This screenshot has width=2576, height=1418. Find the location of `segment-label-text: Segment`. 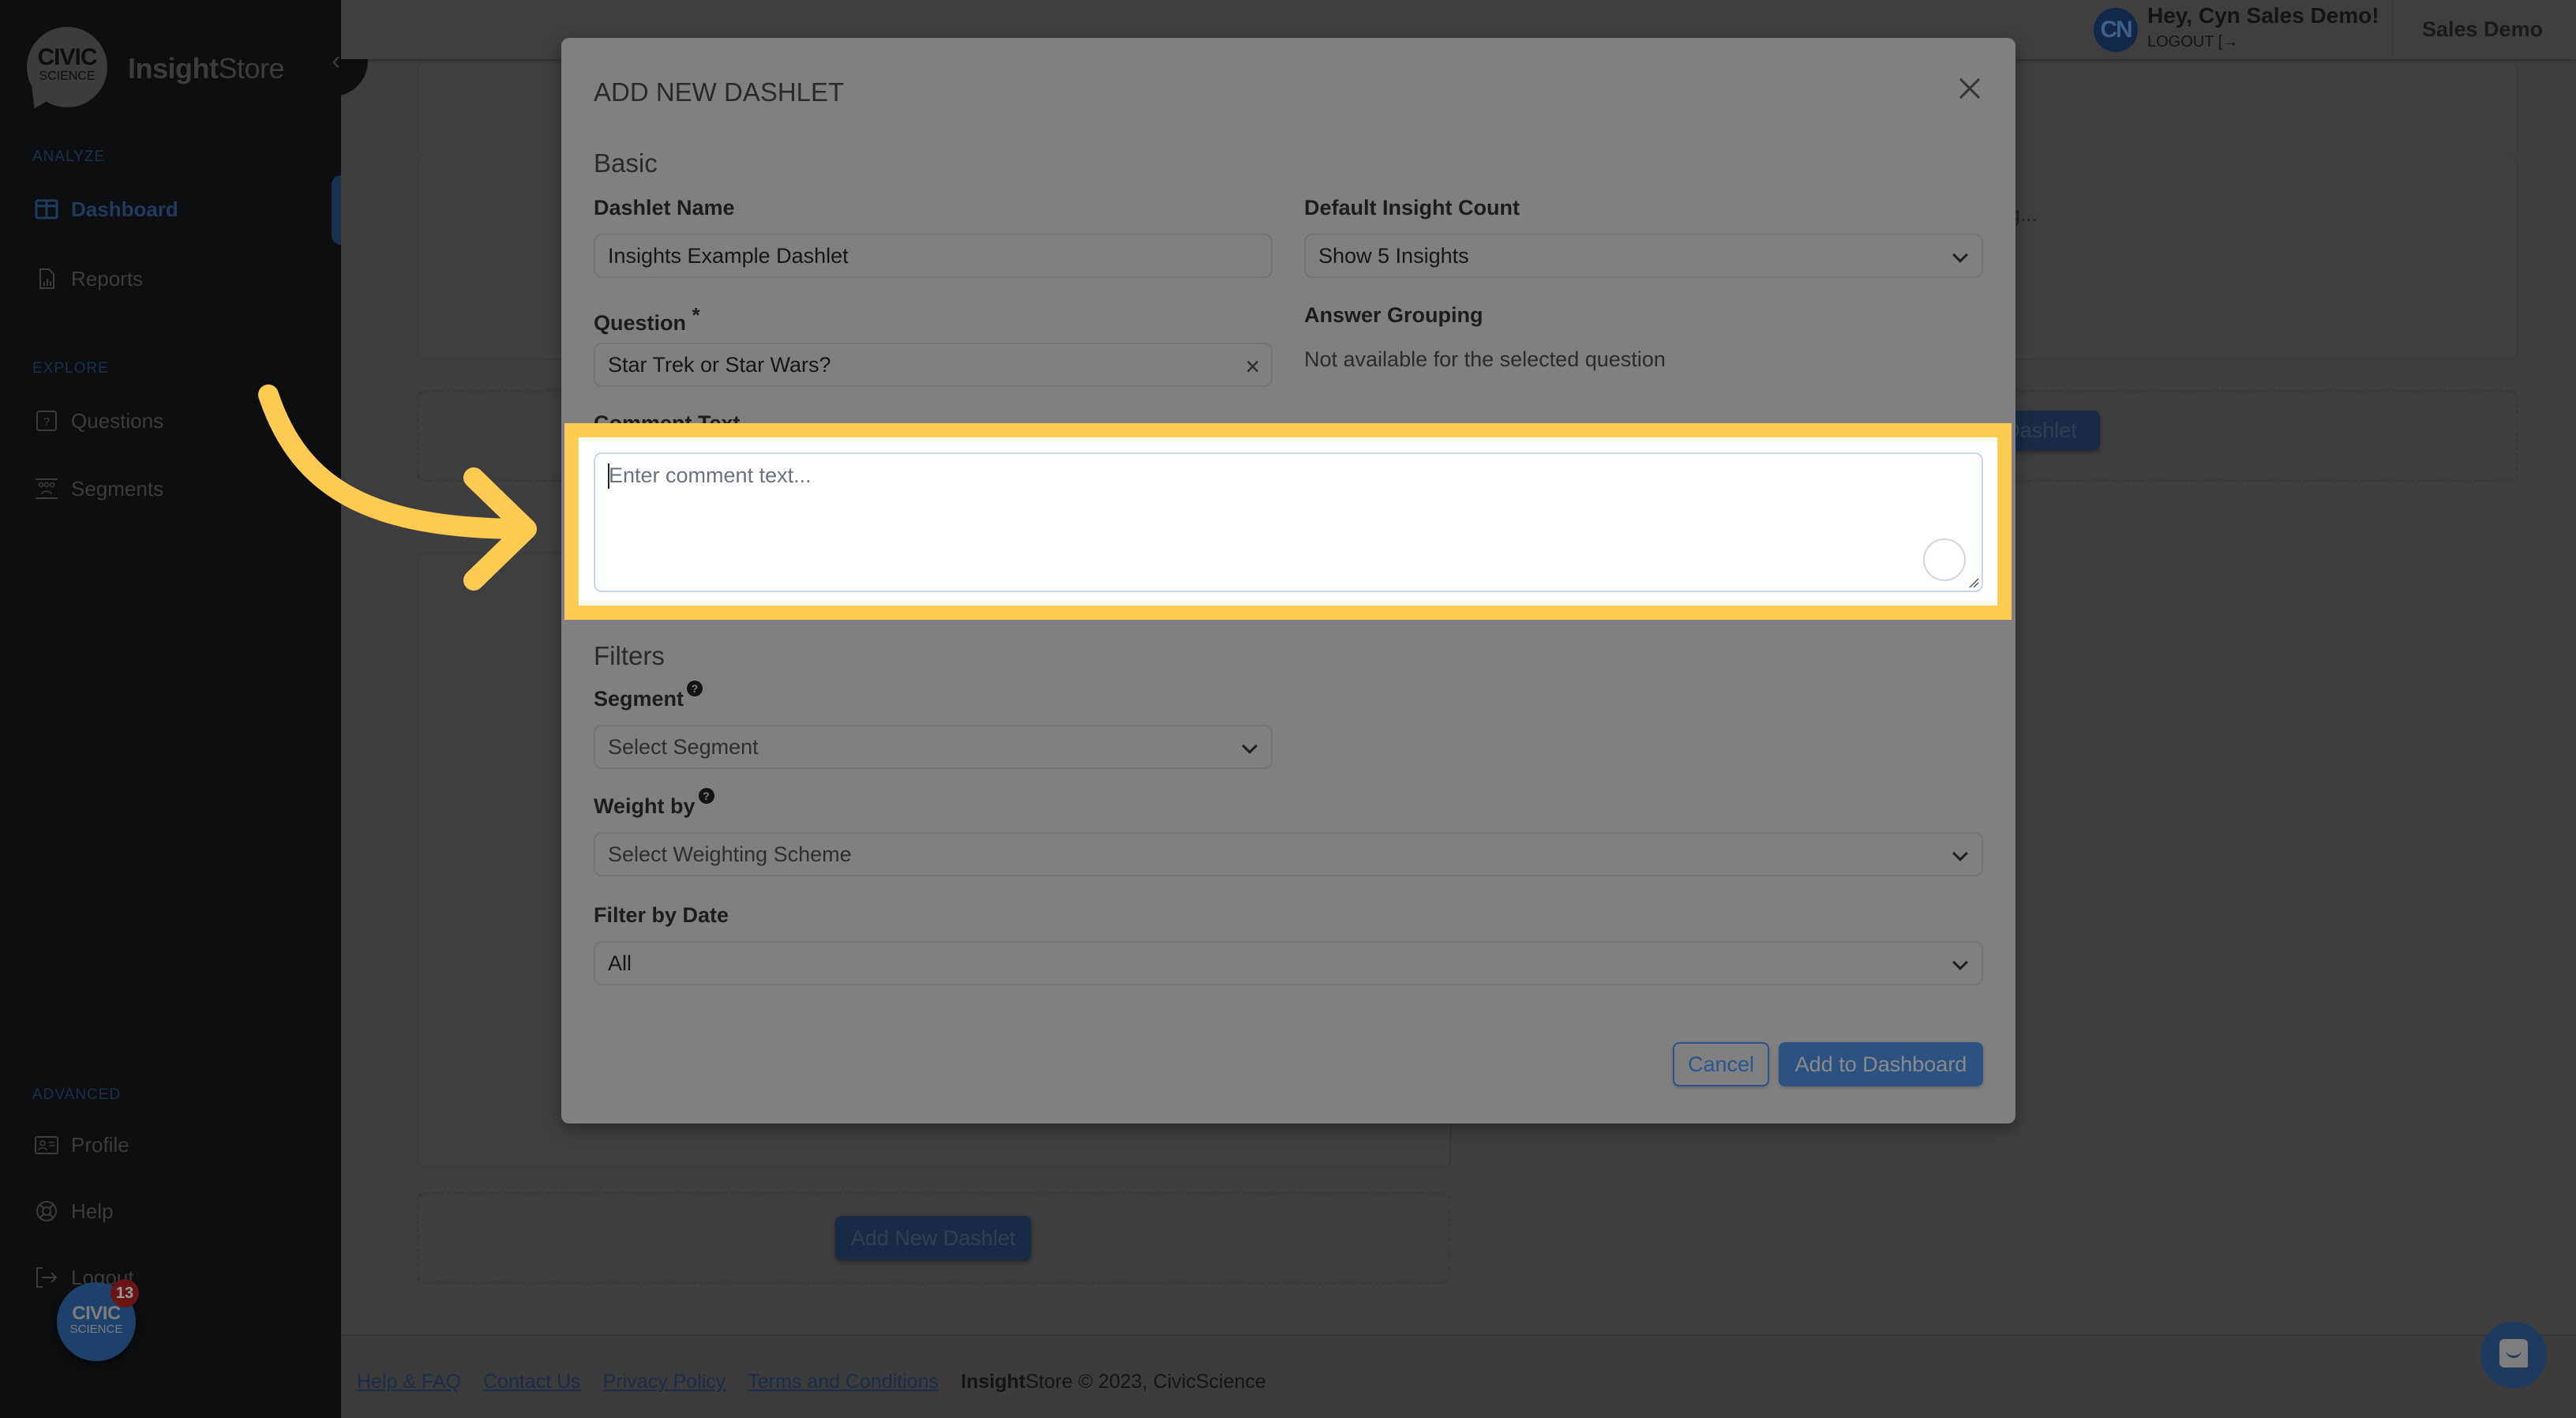

segment-label-text: Segment is located at coordinates (639, 699).